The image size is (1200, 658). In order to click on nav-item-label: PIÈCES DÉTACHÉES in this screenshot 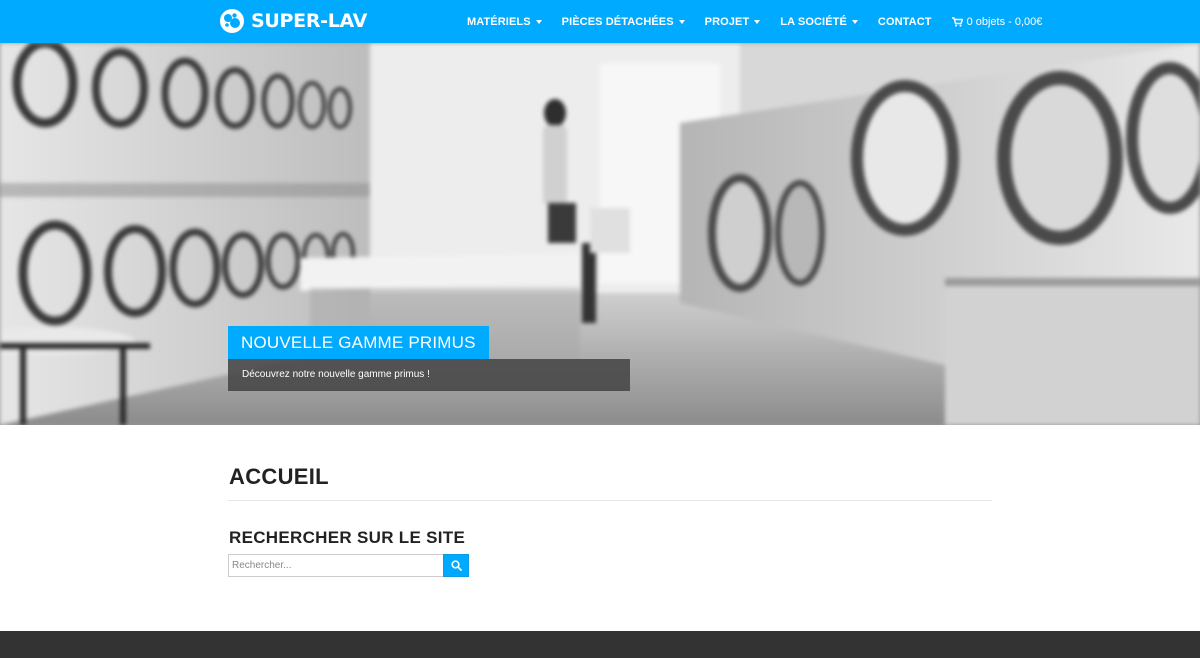, I will do `click(617, 21)`.